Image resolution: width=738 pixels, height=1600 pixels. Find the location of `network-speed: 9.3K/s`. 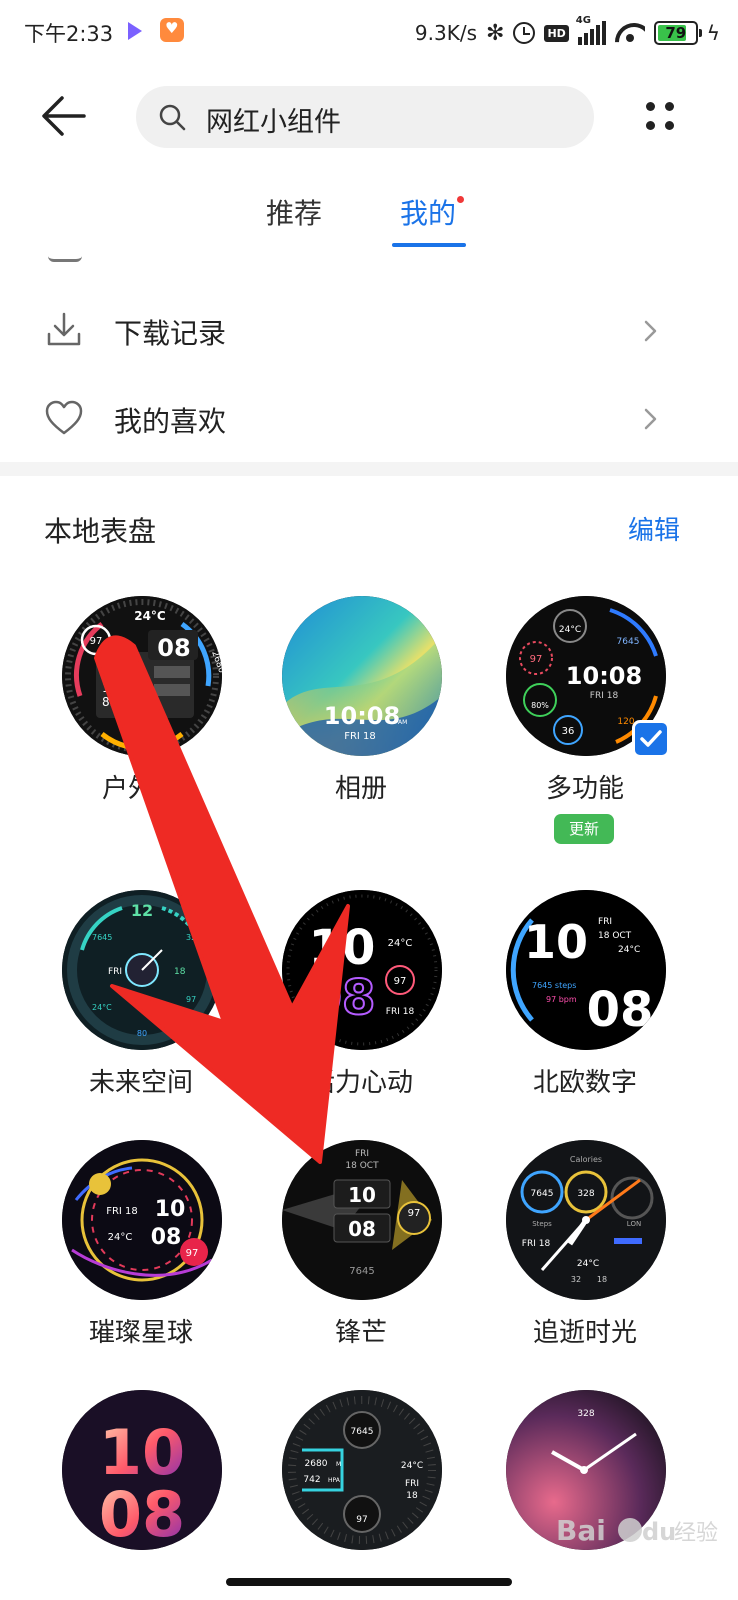

network-speed: 9.3K/s is located at coordinates (446, 33).